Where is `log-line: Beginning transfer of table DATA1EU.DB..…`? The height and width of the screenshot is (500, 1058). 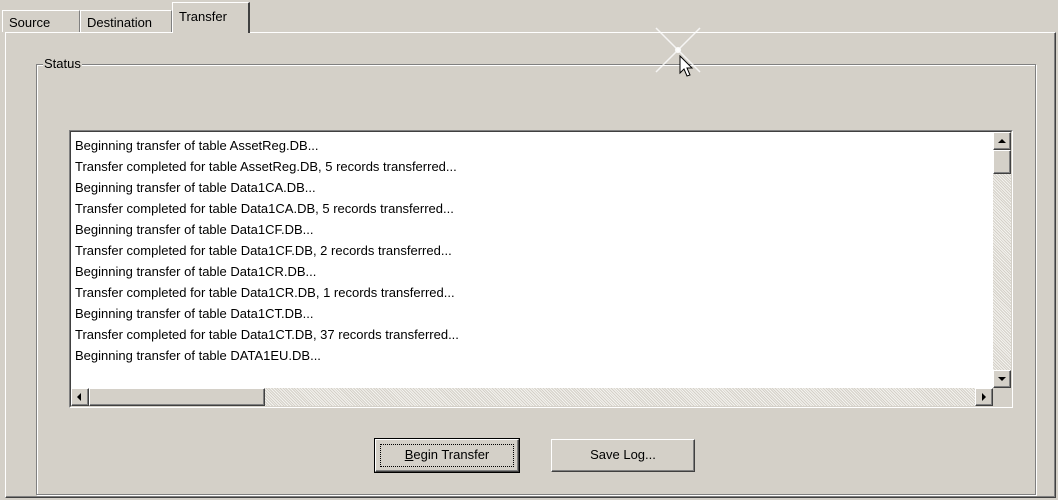
log-line: Beginning transfer of table DATA1EU.DB..… is located at coordinates (532, 355).